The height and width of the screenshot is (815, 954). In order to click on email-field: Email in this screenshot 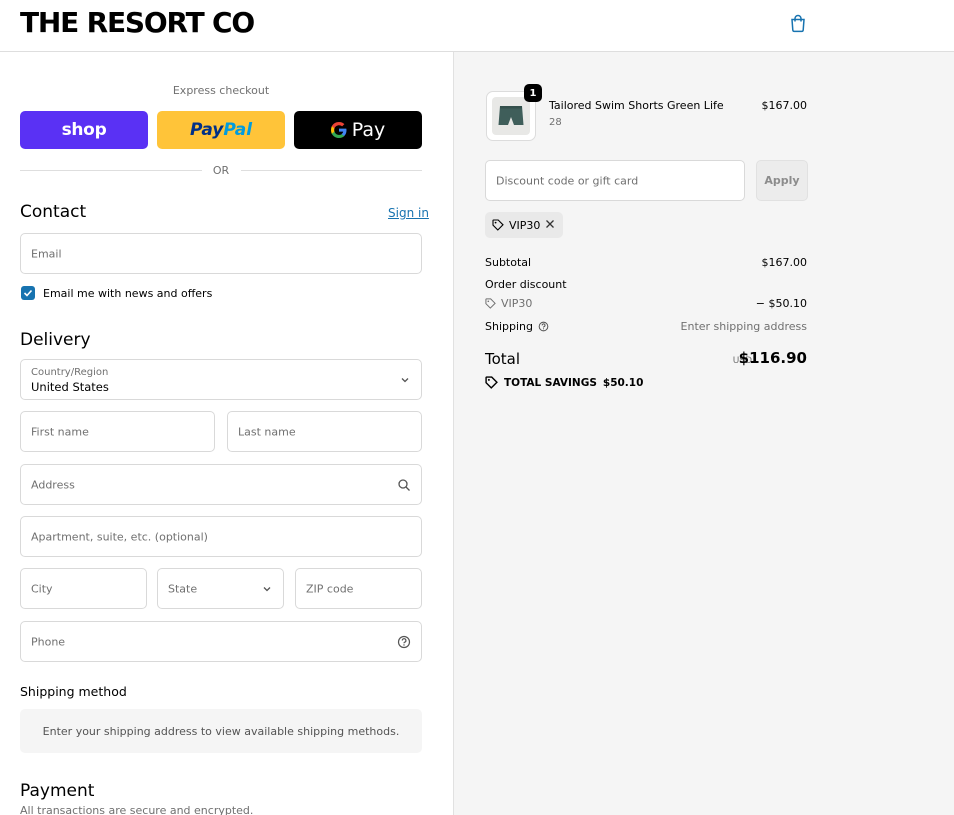, I will do `click(221, 253)`.